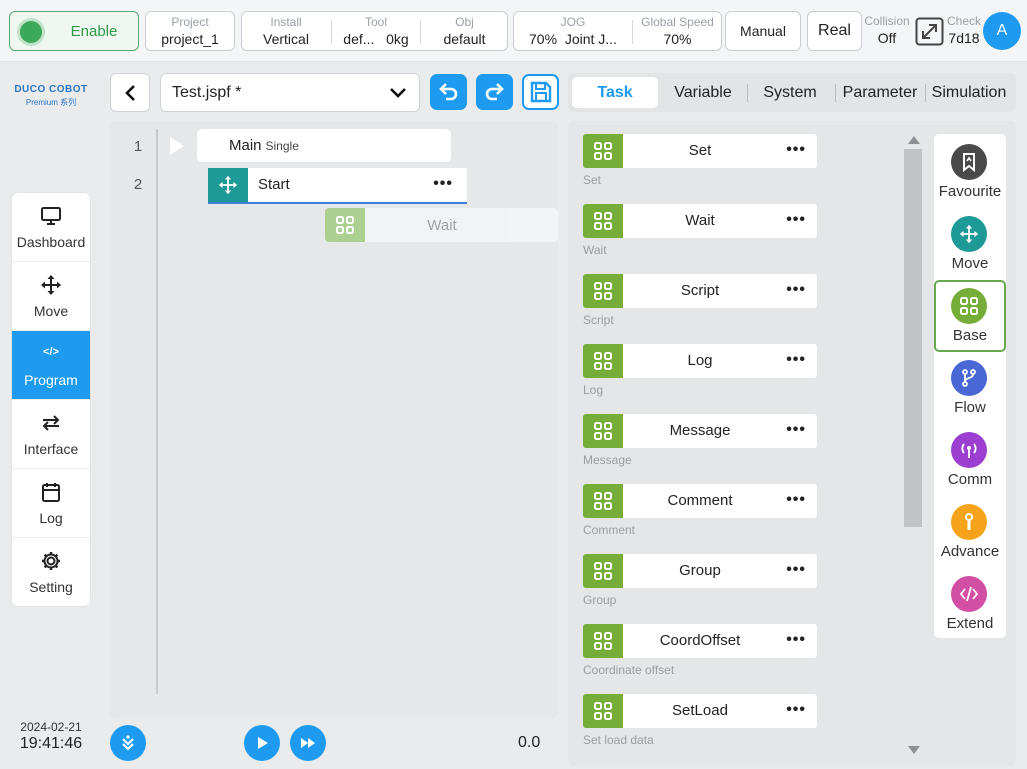  Describe the element at coordinates (700, 711) in the screenshot. I see `command-setload: SetLoad •••` at that location.